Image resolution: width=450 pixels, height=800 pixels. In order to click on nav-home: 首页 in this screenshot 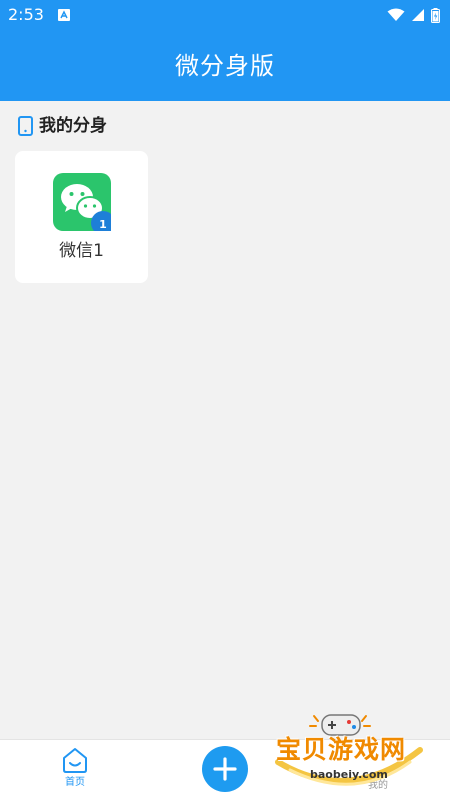, I will do `click(75, 771)`.